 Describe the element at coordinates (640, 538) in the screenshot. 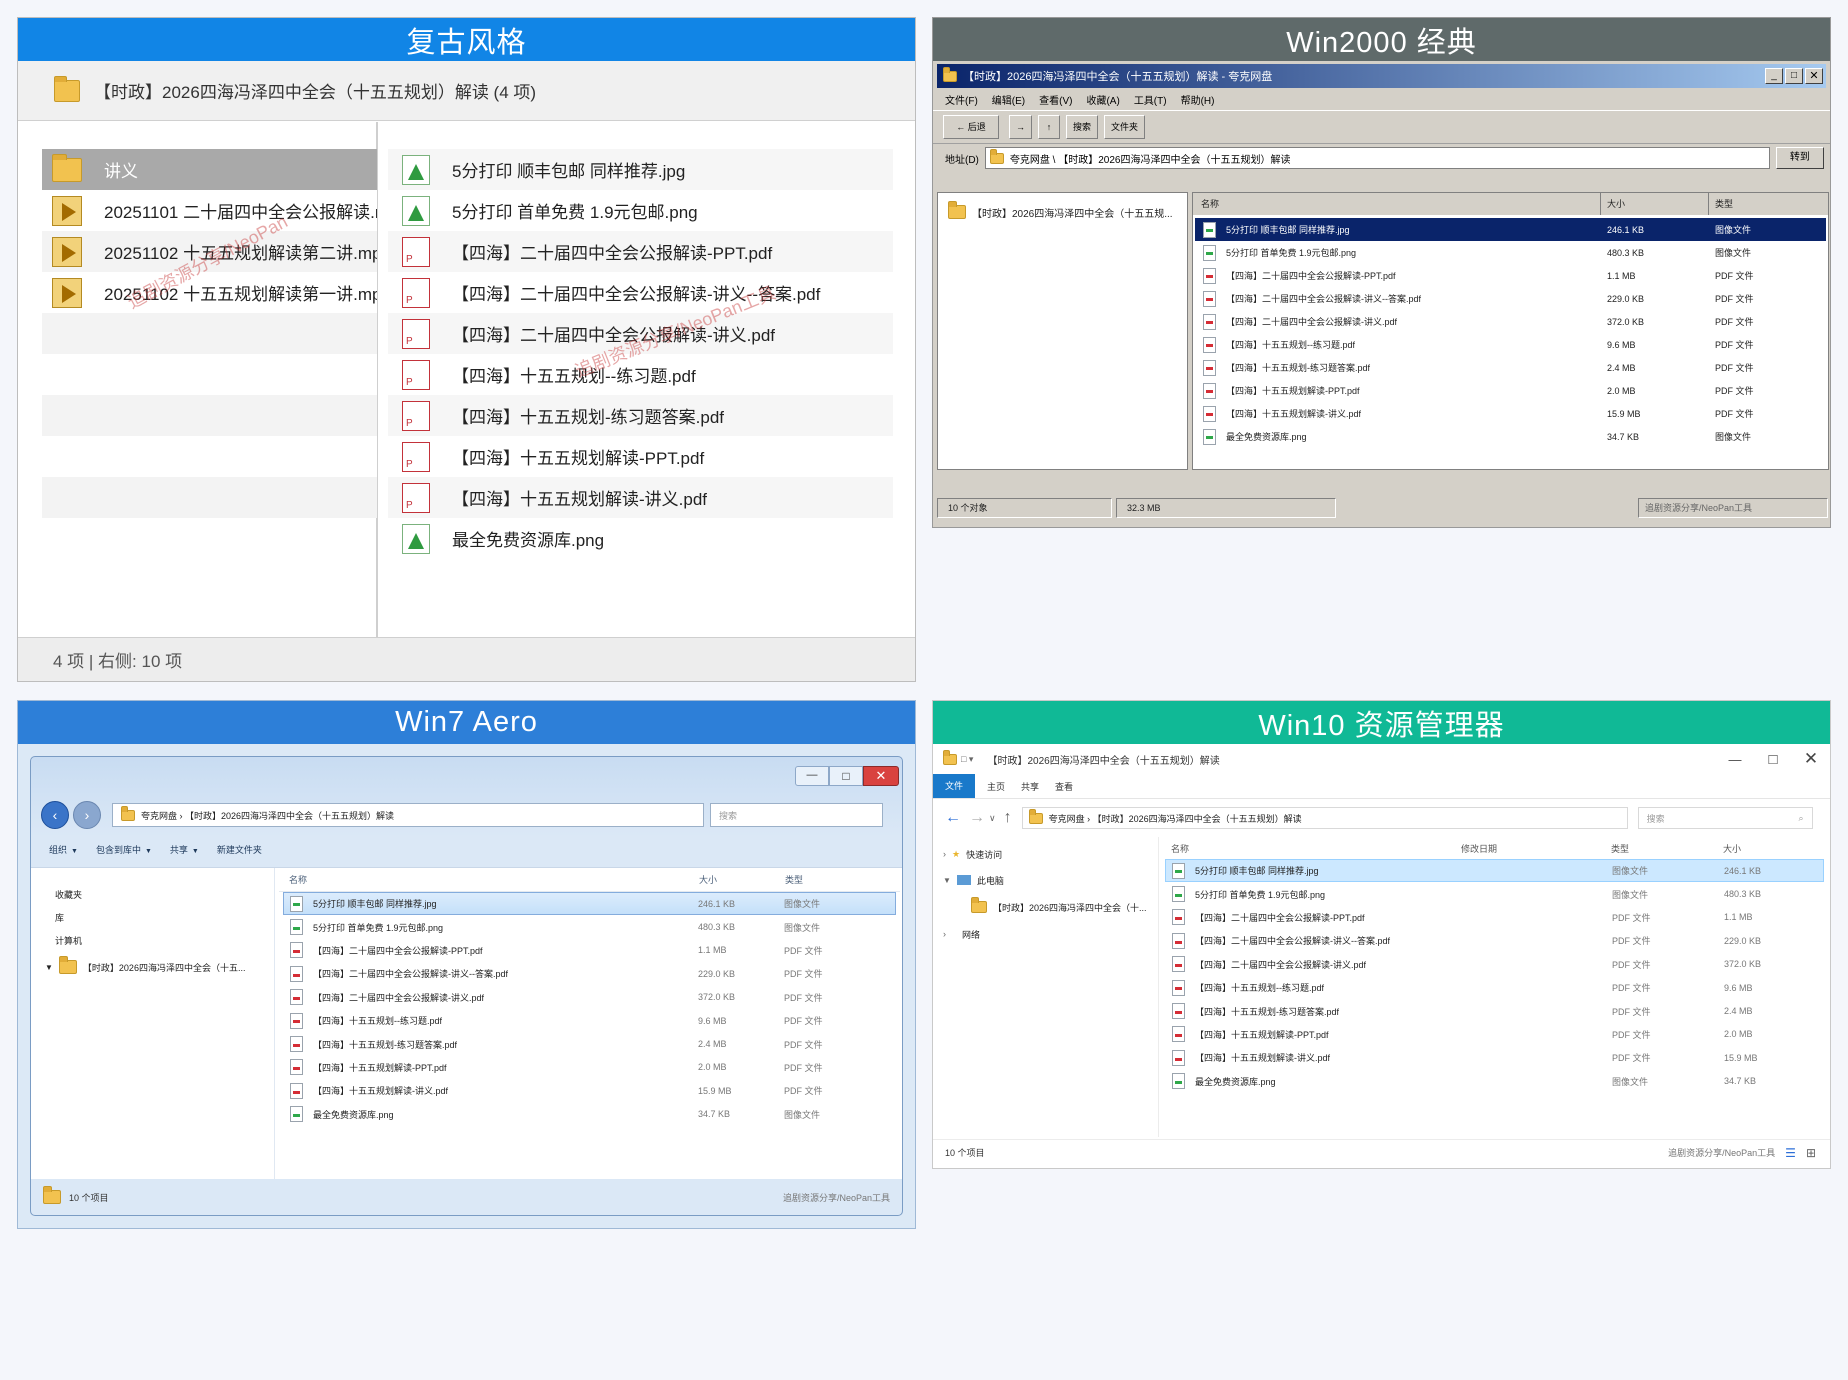

I see `file-item: 最全免费资源库.png` at that location.